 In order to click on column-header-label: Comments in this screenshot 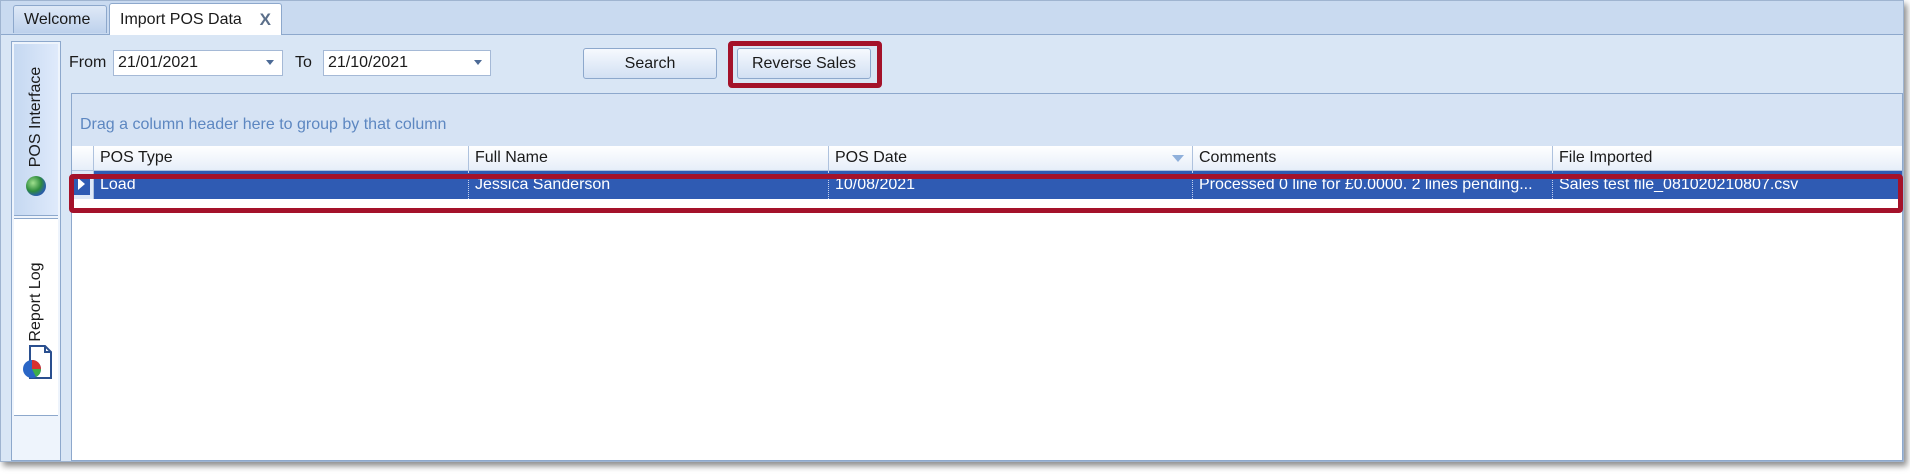, I will do `click(1238, 157)`.